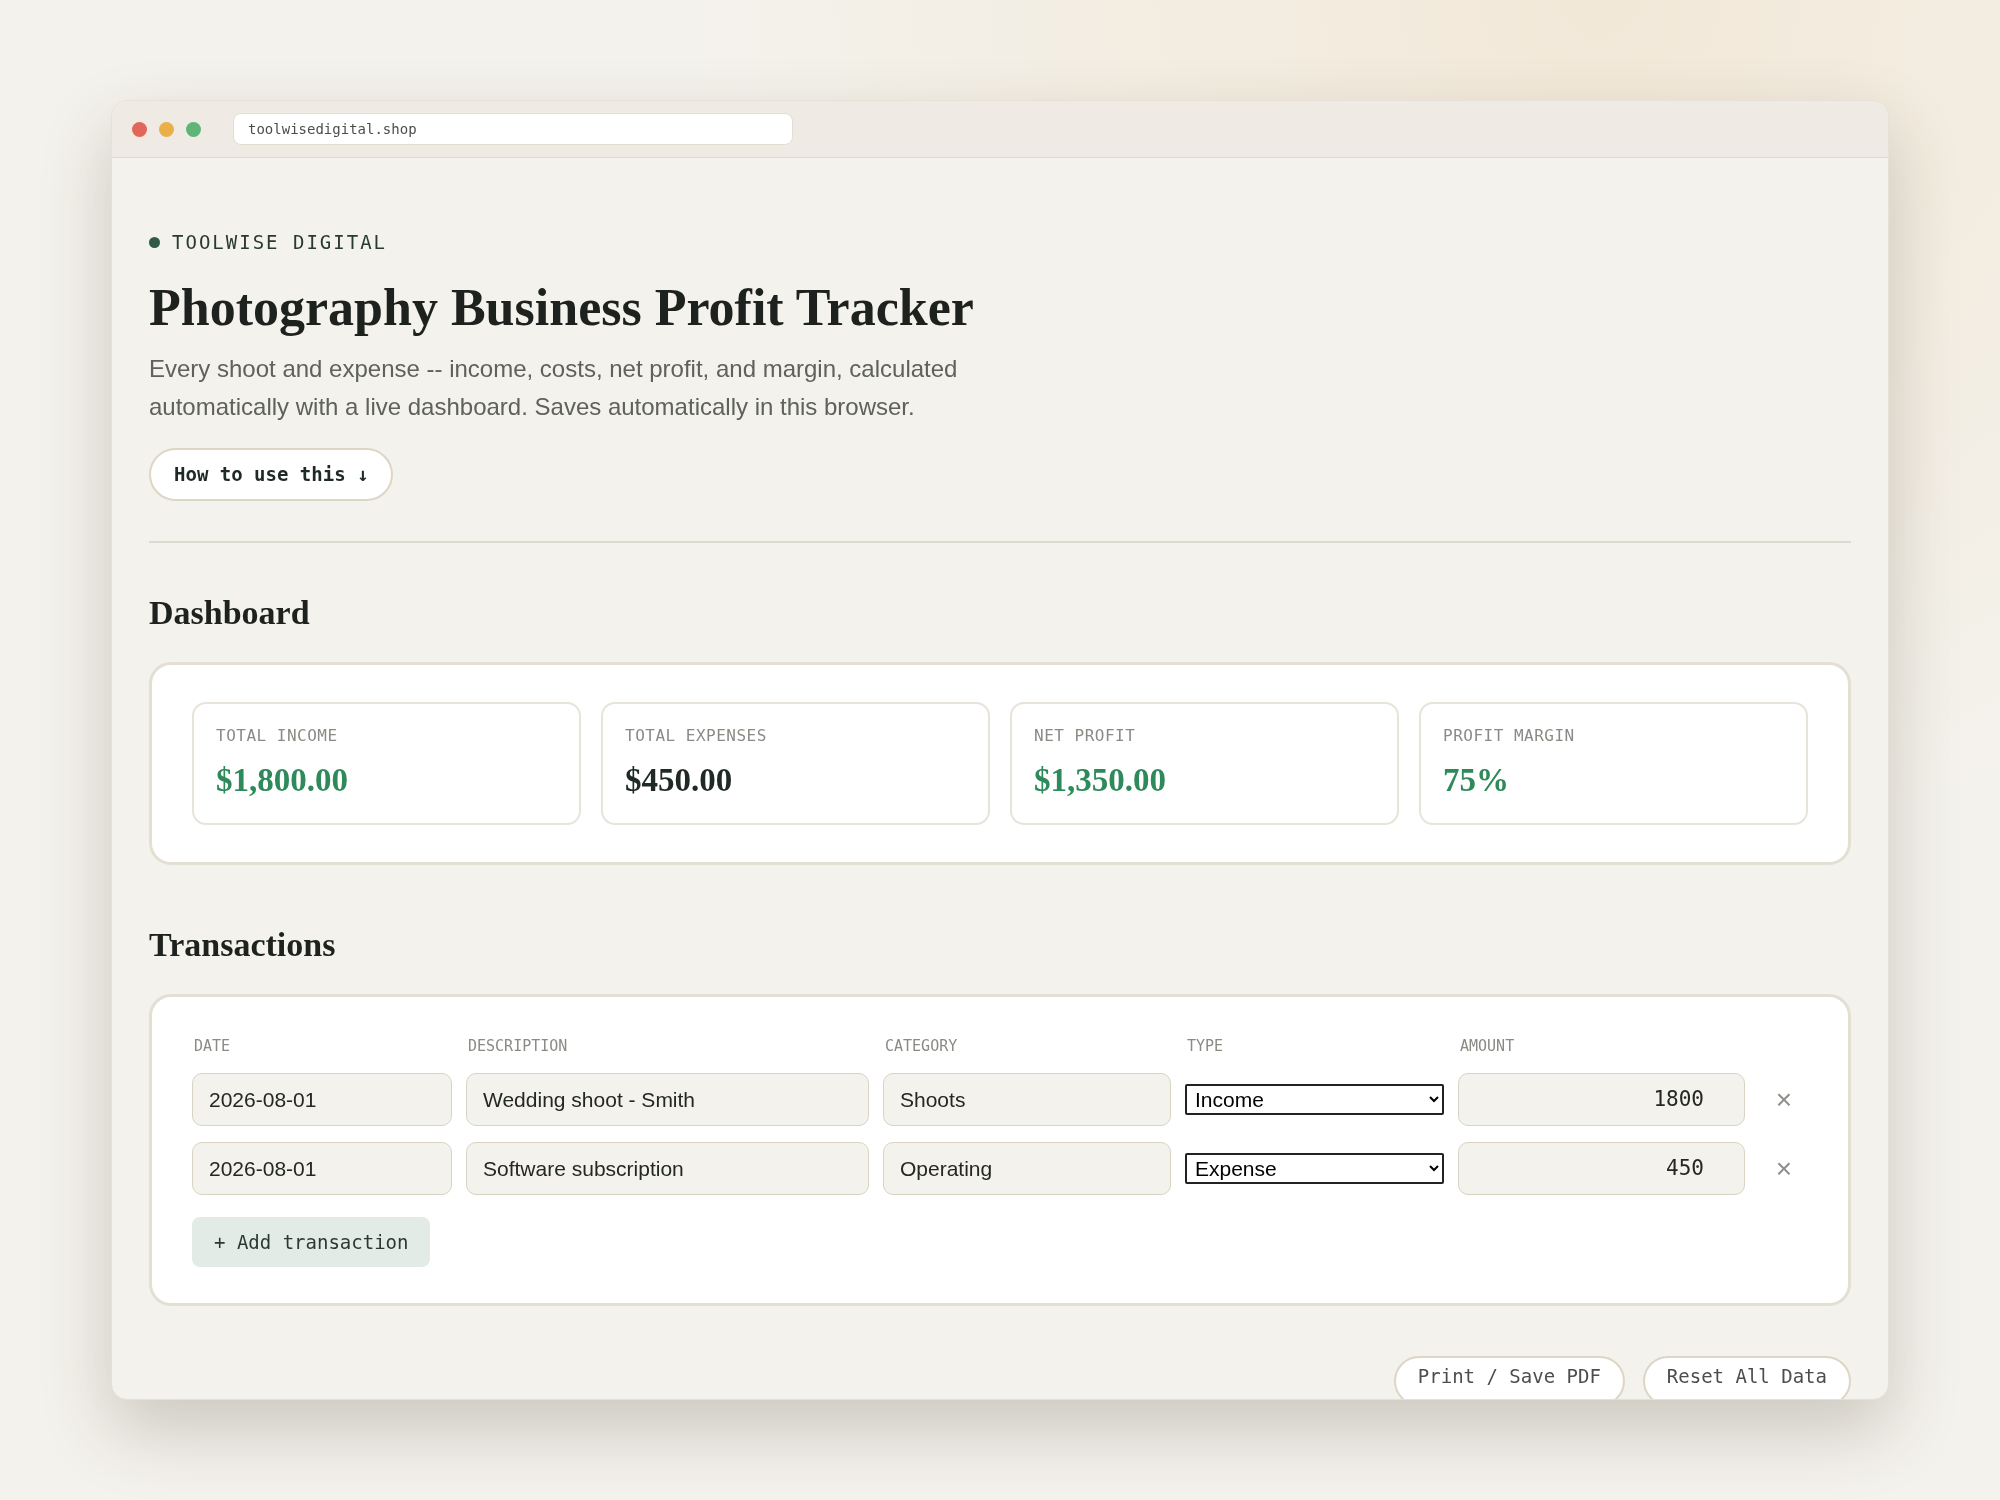 Image resolution: width=2000 pixels, height=1500 pixels. I want to click on column-header: DESCRIPTION, so click(518, 1046).